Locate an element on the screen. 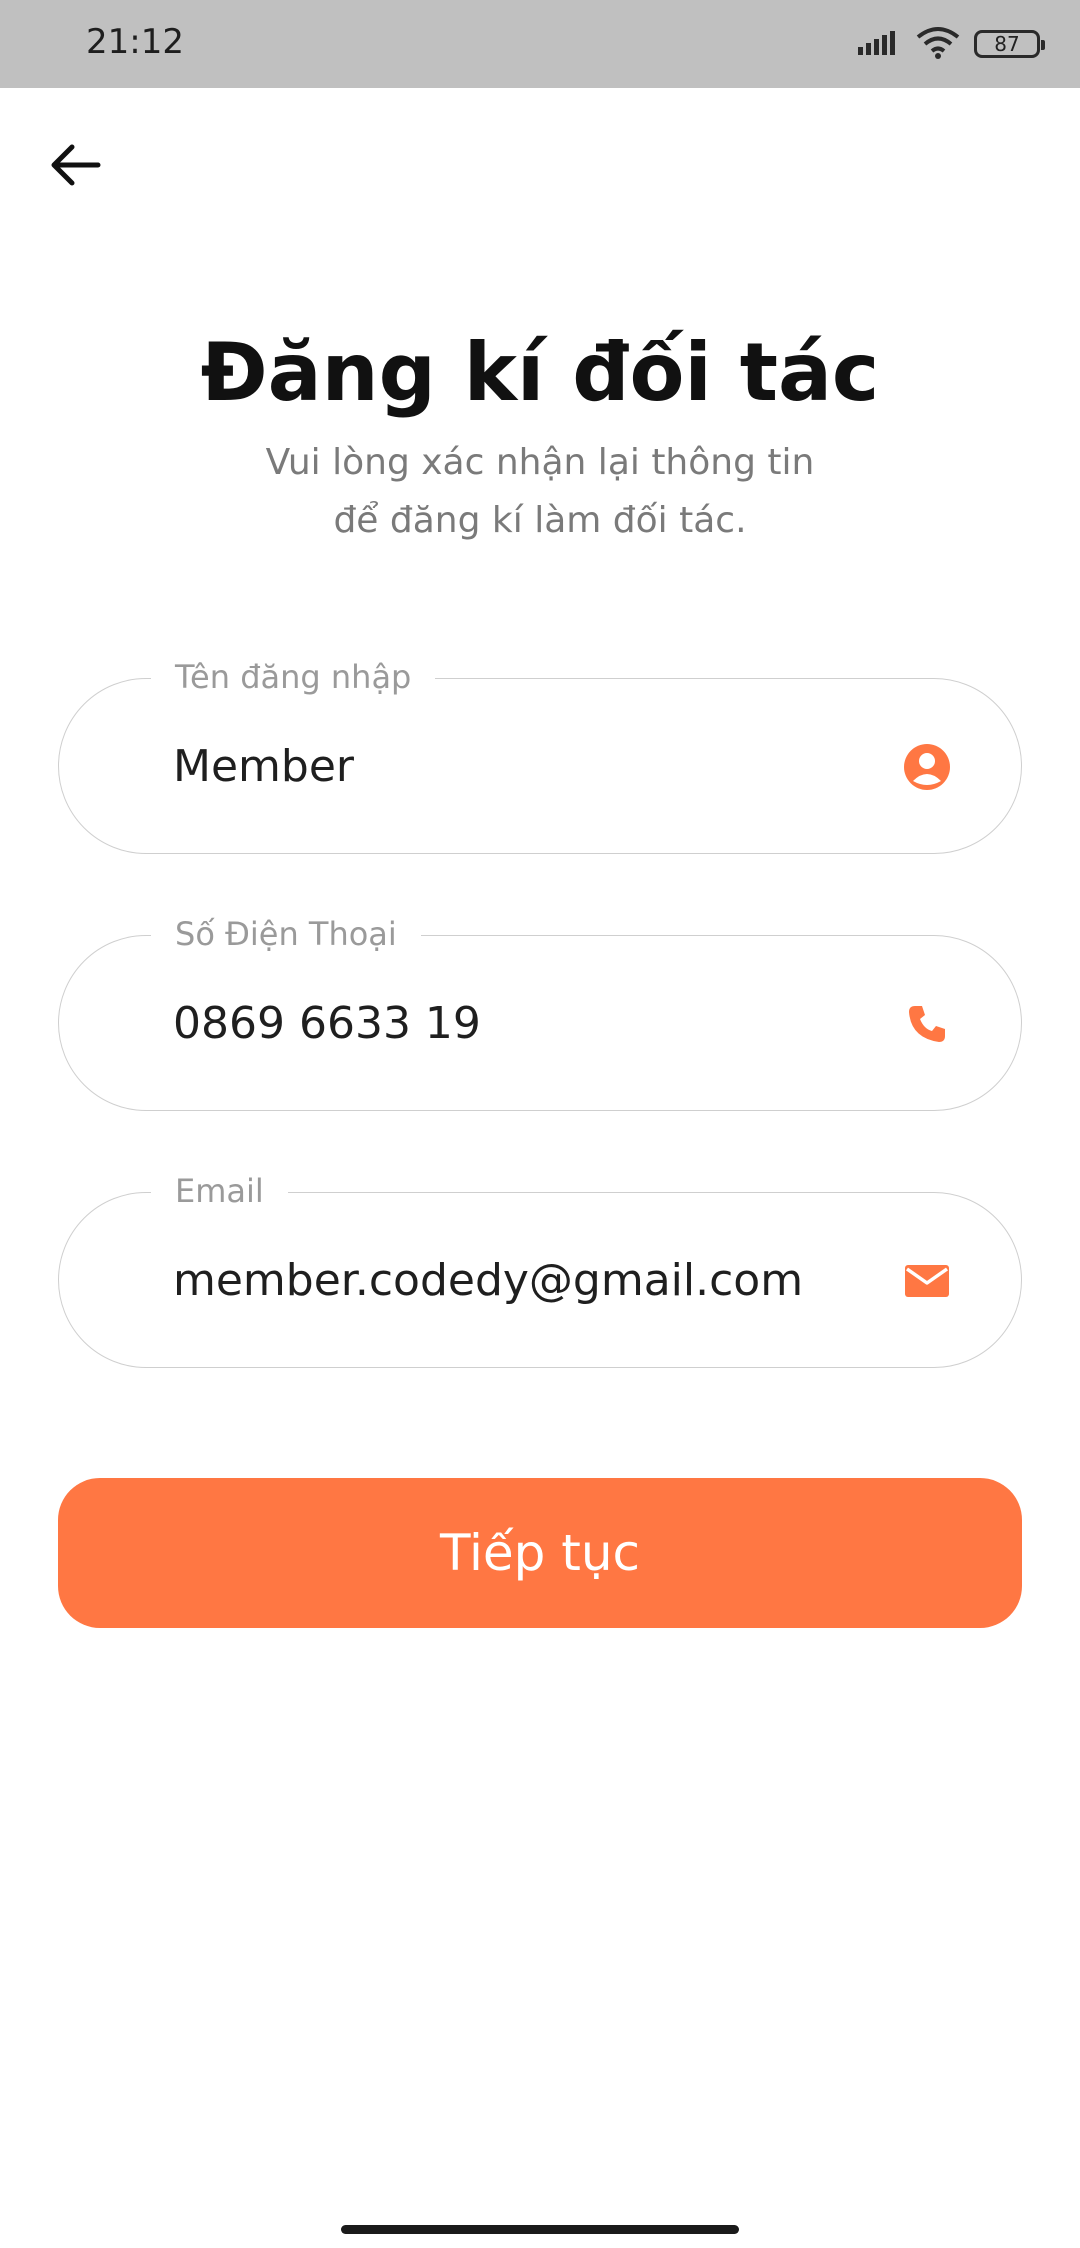  page-title: Đăng kí đối tác is located at coordinates (540, 372).